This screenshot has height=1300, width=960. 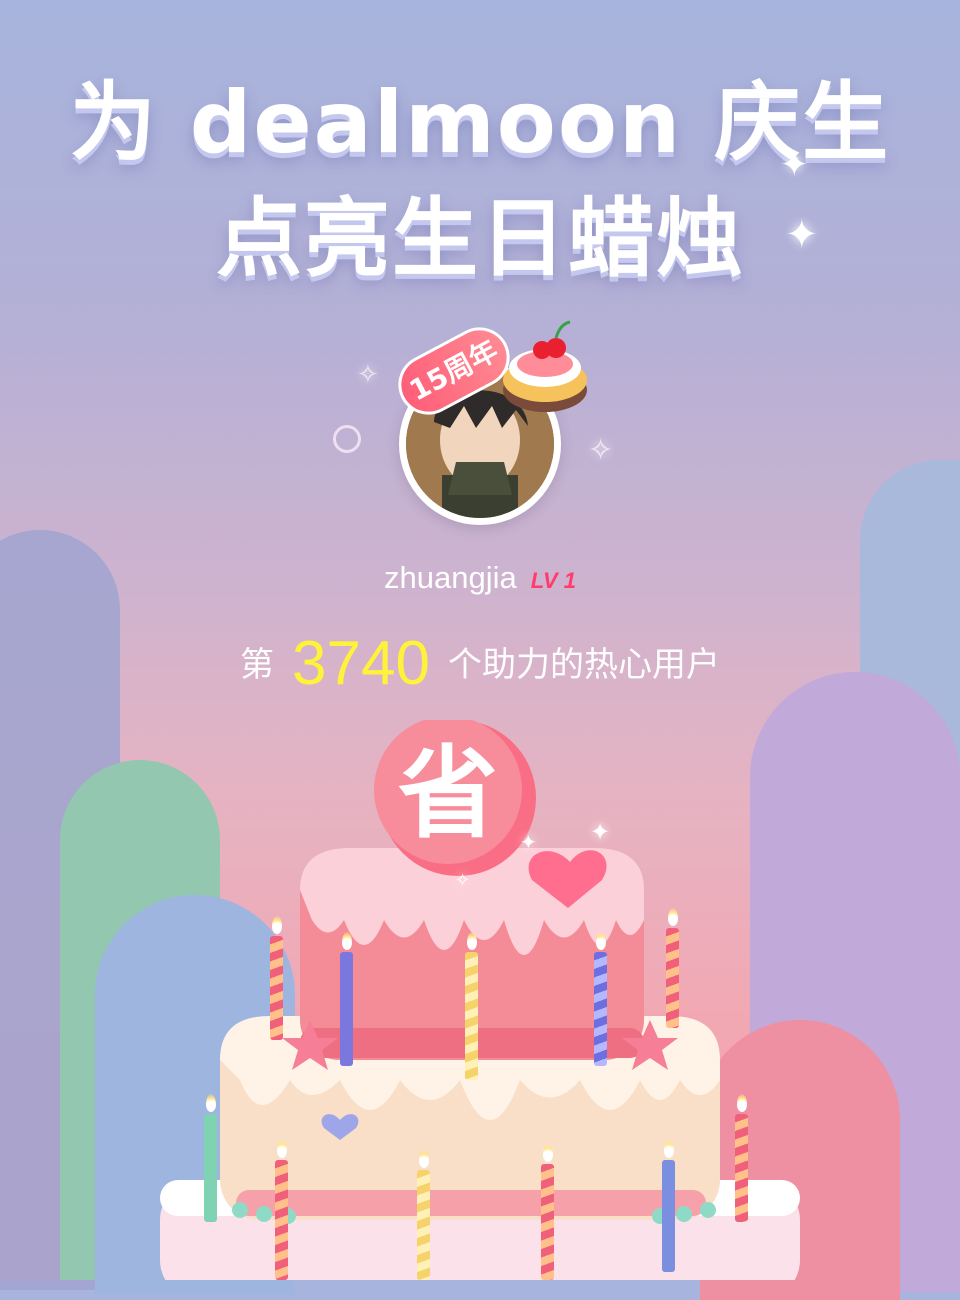 What do you see at coordinates (553, 580) in the screenshot?
I see `level-badge: LV 1` at bounding box center [553, 580].